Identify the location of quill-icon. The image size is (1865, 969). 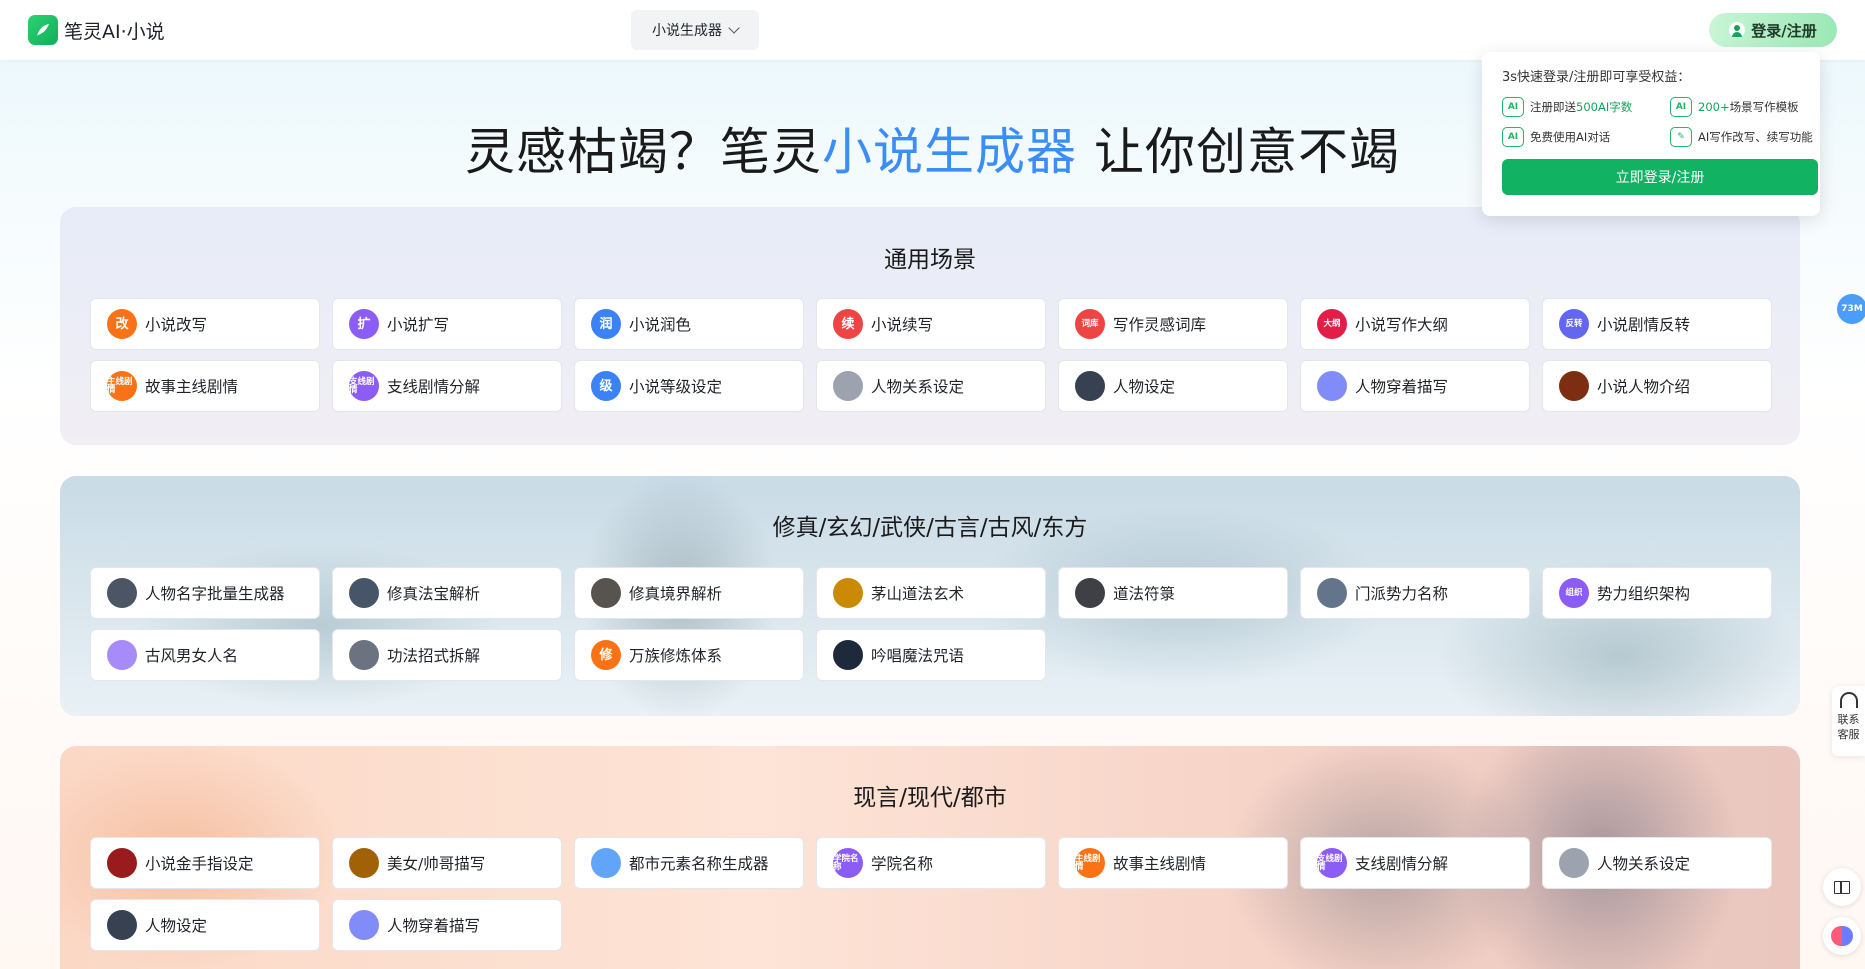
(43, 30).